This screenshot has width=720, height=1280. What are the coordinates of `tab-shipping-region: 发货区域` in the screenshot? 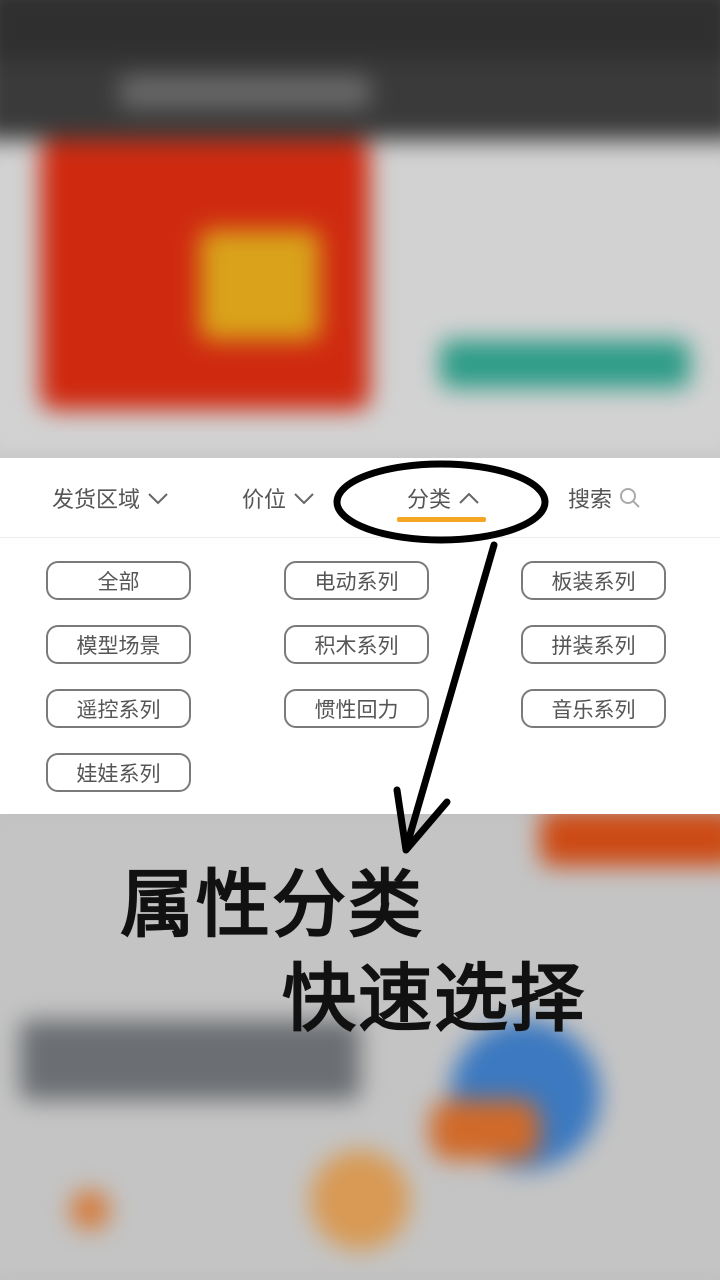 It's located at (111, 498).